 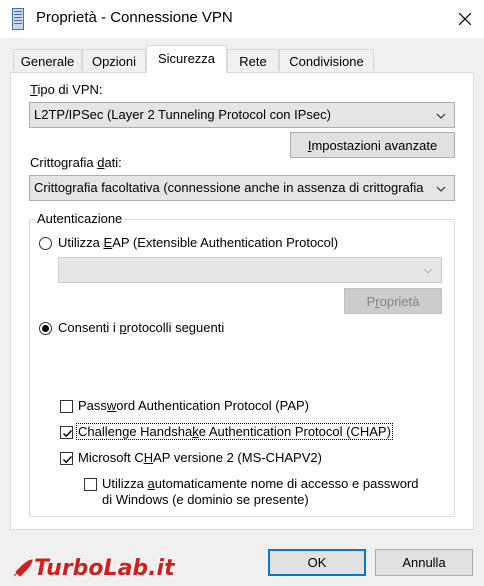 I want to click on mschapv2-label: Microsoft CHAP versione 2 (MS-CHAPV2), so click(x=200, y=457).